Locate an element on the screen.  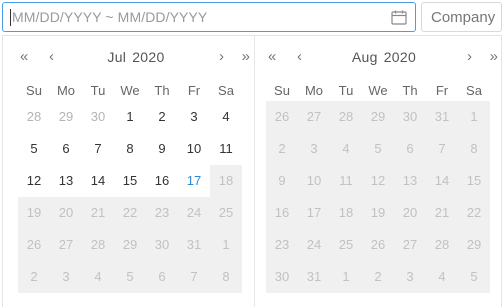
calendar-header-right: « ‹ Aug 2020 › » is located at coordinates (384, 58).